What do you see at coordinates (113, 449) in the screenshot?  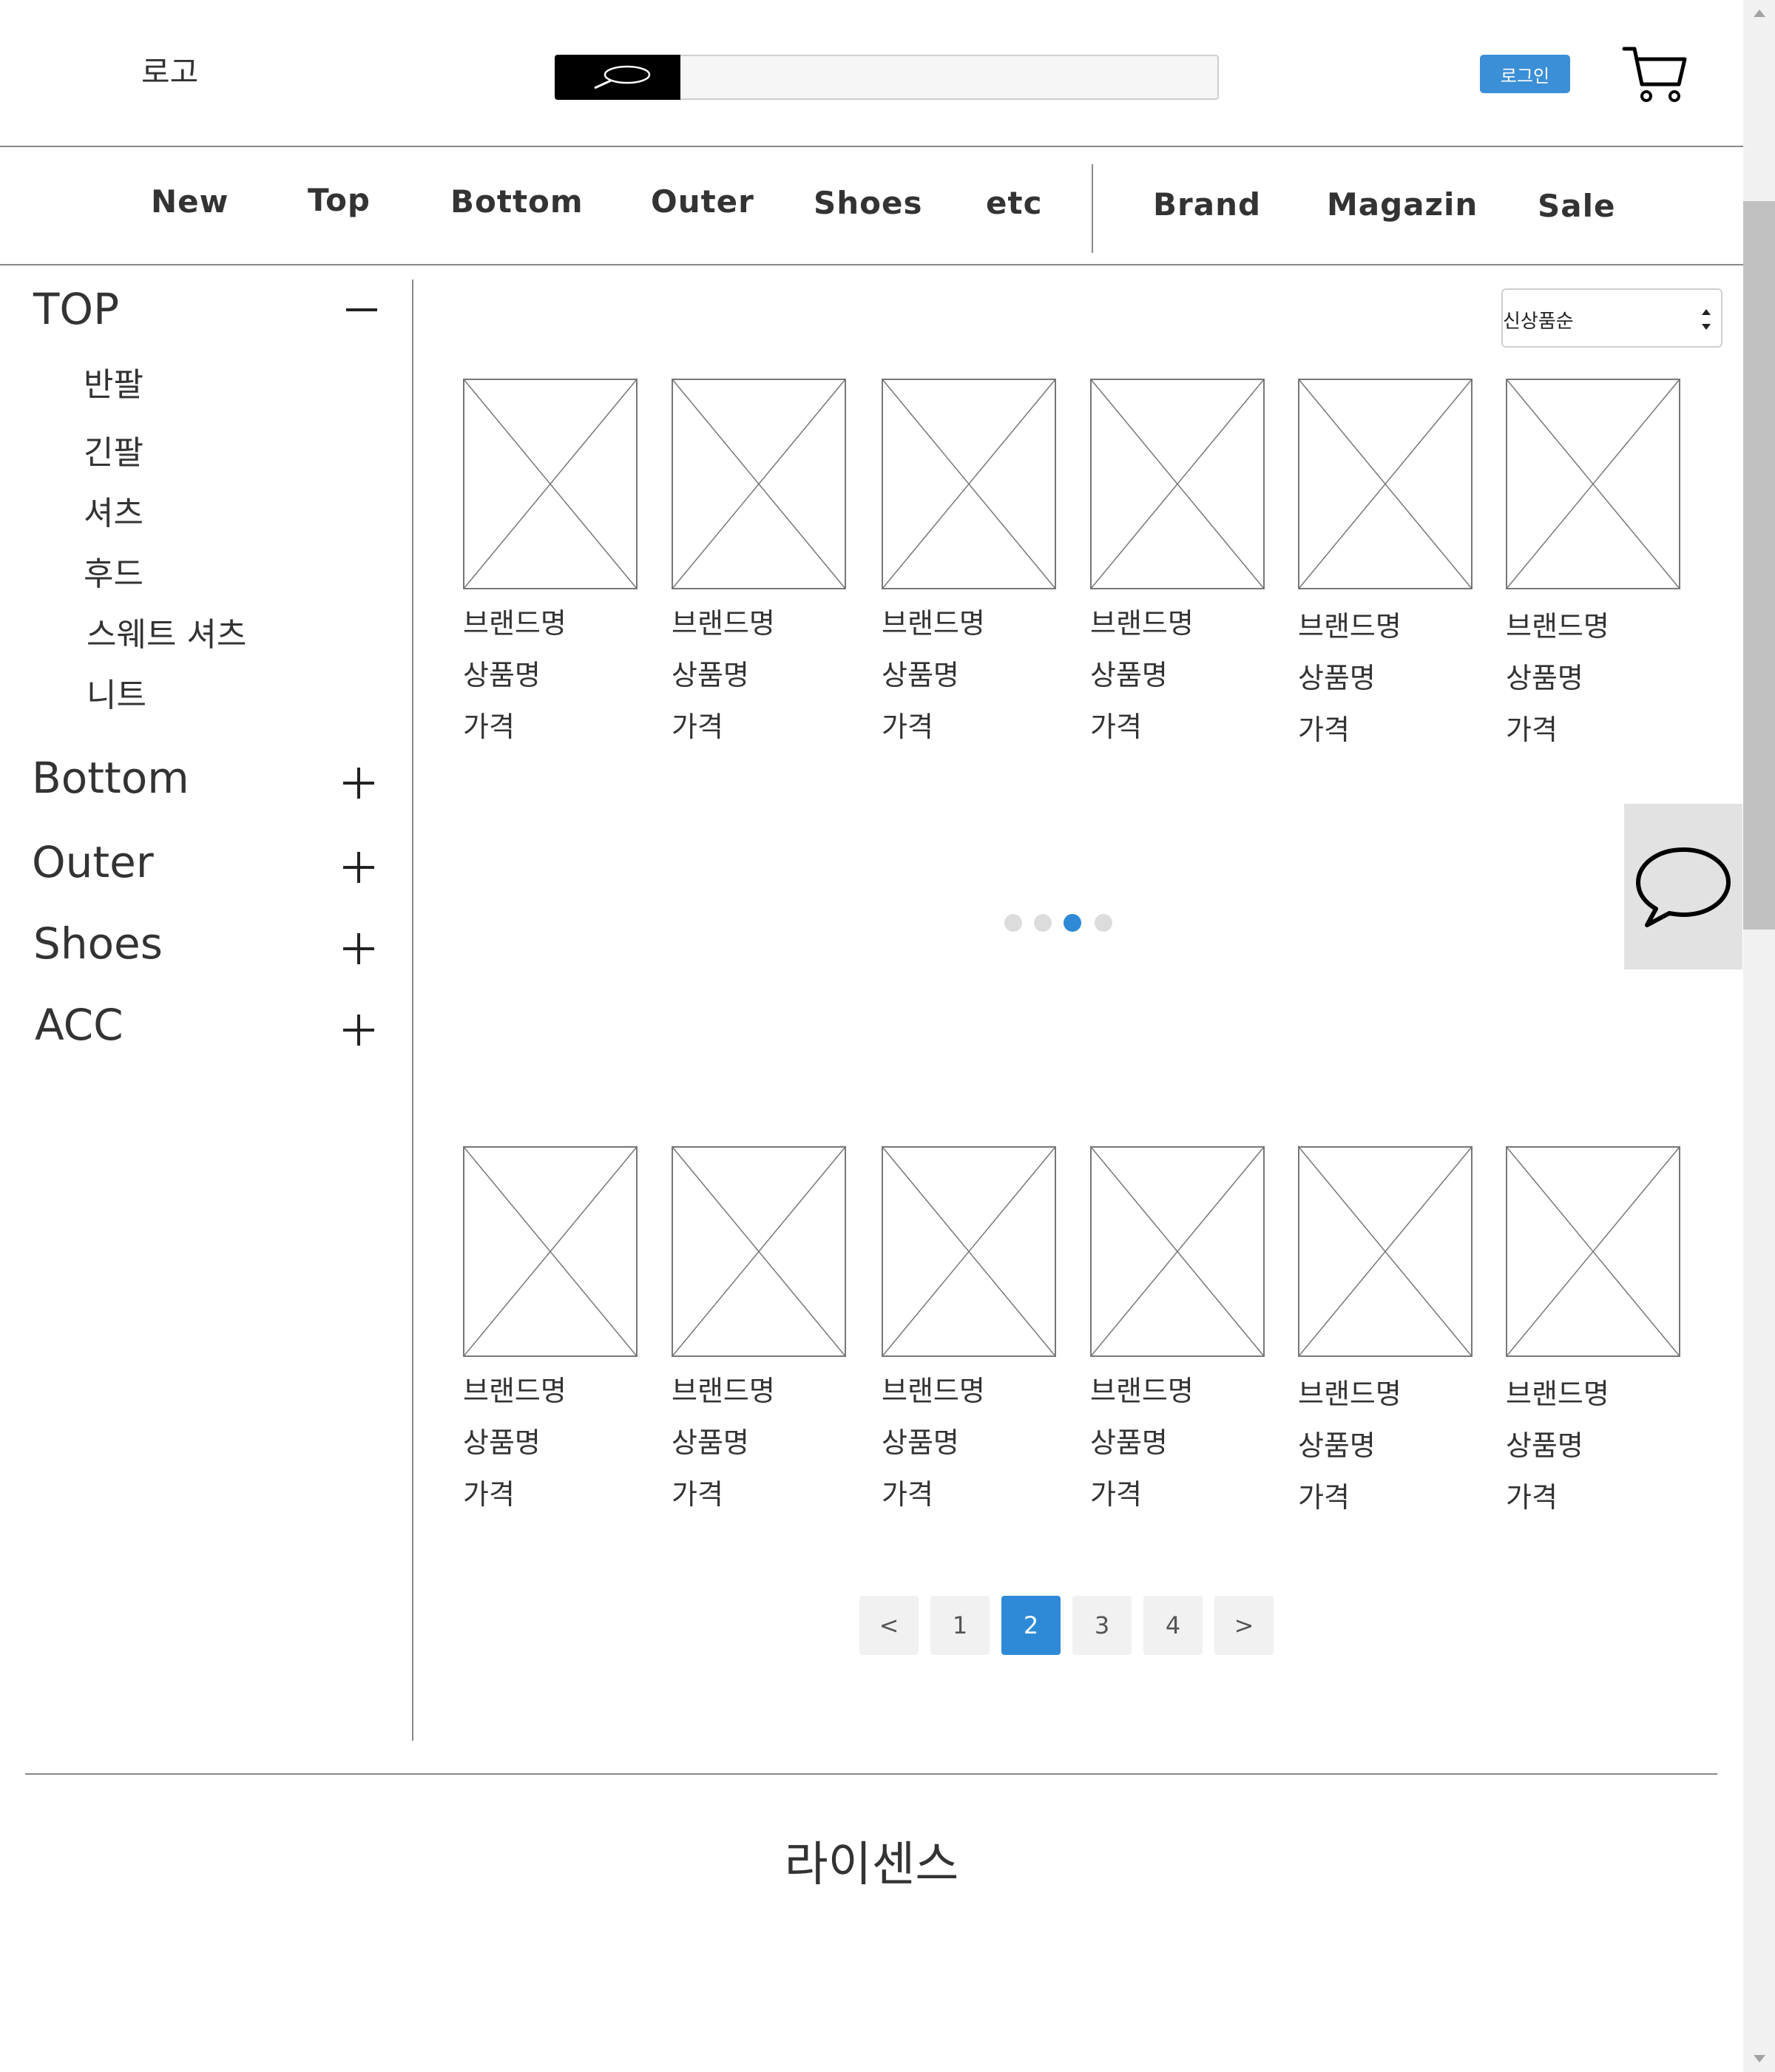 I see `sidebar-item-long-sleeve: 긴팔` at bounding box center [113, 449].